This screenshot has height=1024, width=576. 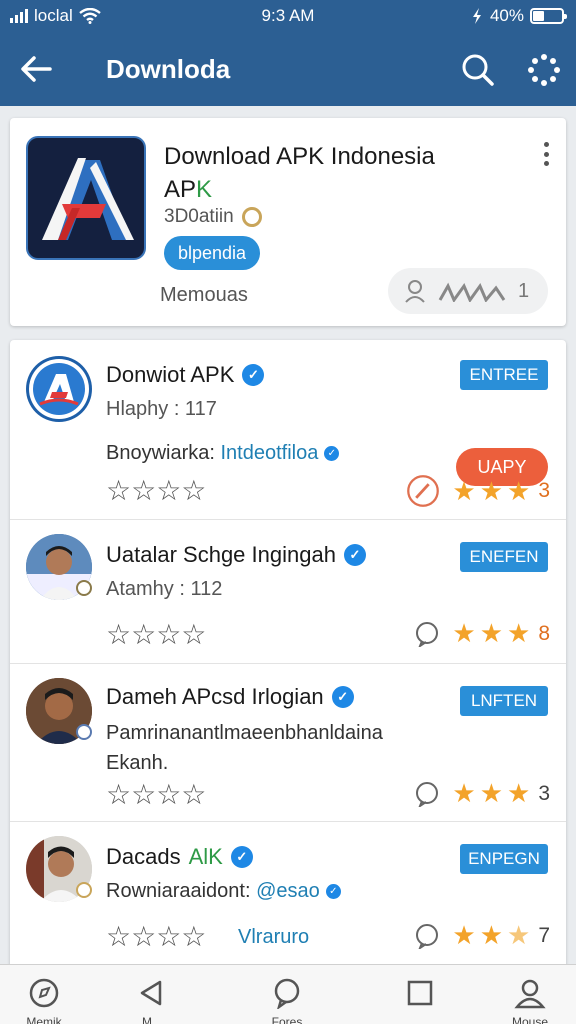 I want to click on nav-label: Mouse, so click(x=530, y=1019).